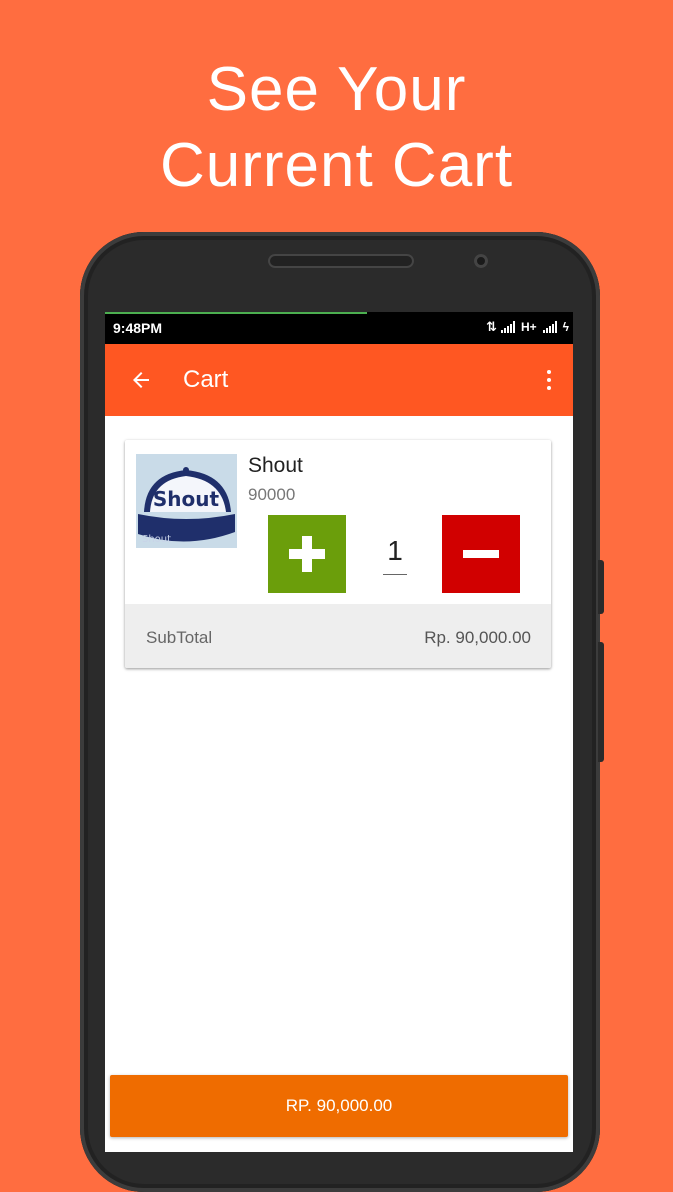 This screenshot has width=673, height=1192. I want to click on product-image-logo: Shout, so click(186, 499).